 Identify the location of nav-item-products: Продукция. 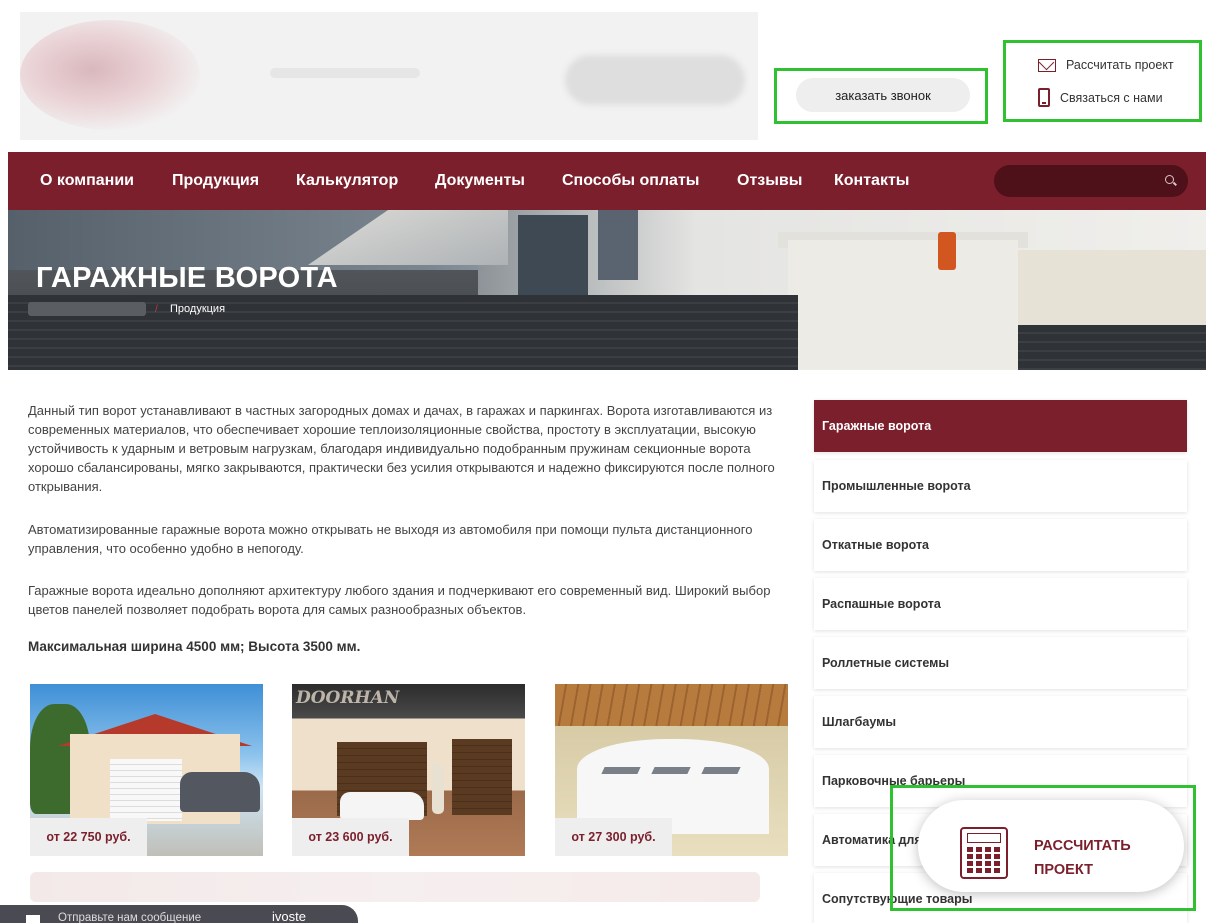
(215, 181).